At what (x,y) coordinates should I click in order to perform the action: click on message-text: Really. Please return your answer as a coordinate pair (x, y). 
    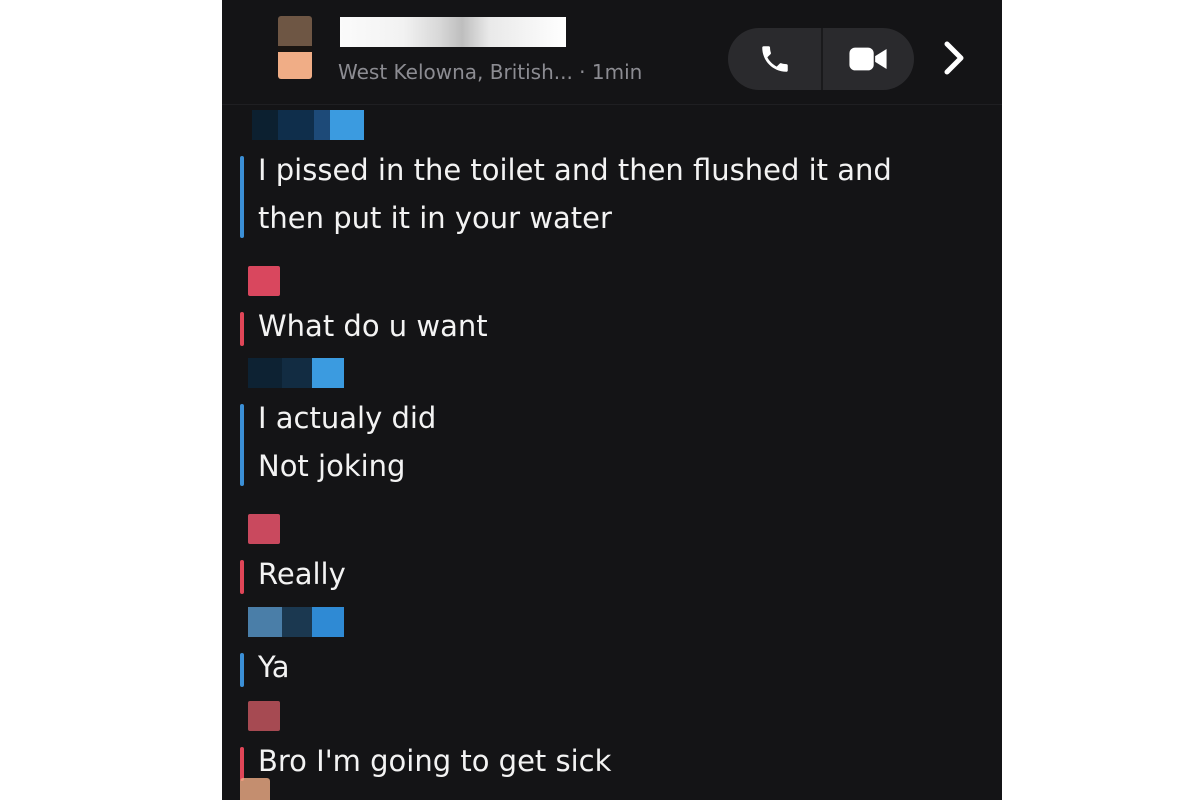
    Looking at the image, I should click on (610, 574).